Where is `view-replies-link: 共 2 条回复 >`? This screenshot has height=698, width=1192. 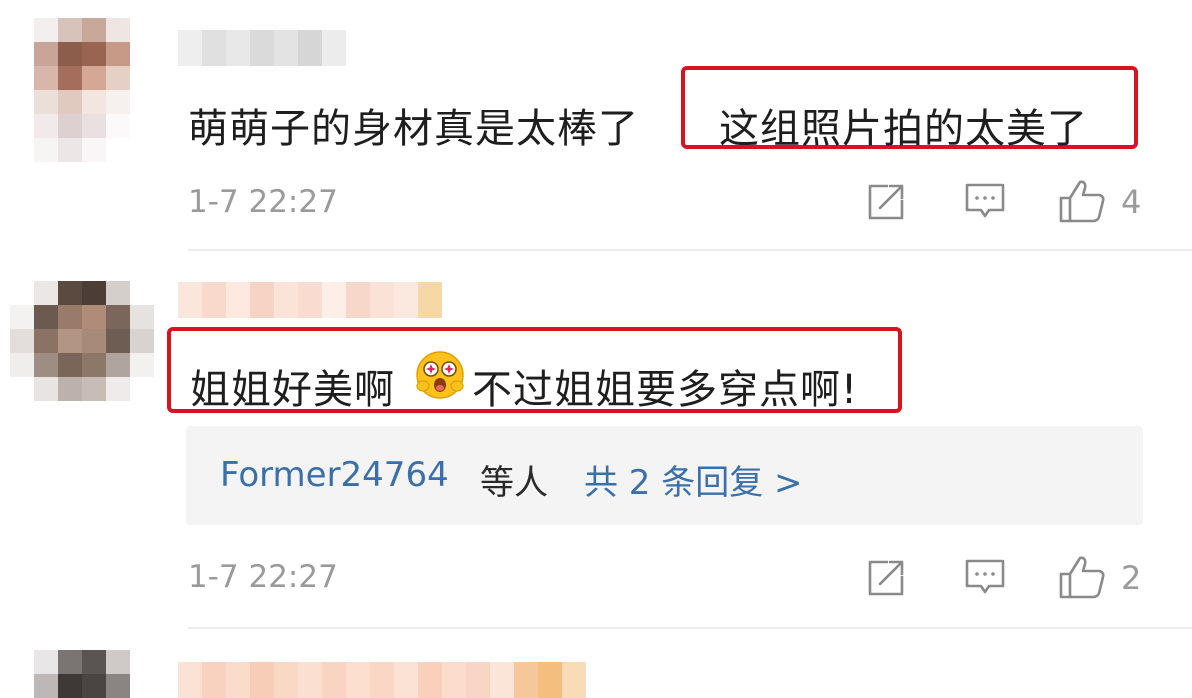
view-replies-link: 共 2 条回复 > is located at coordinates (693, 479).